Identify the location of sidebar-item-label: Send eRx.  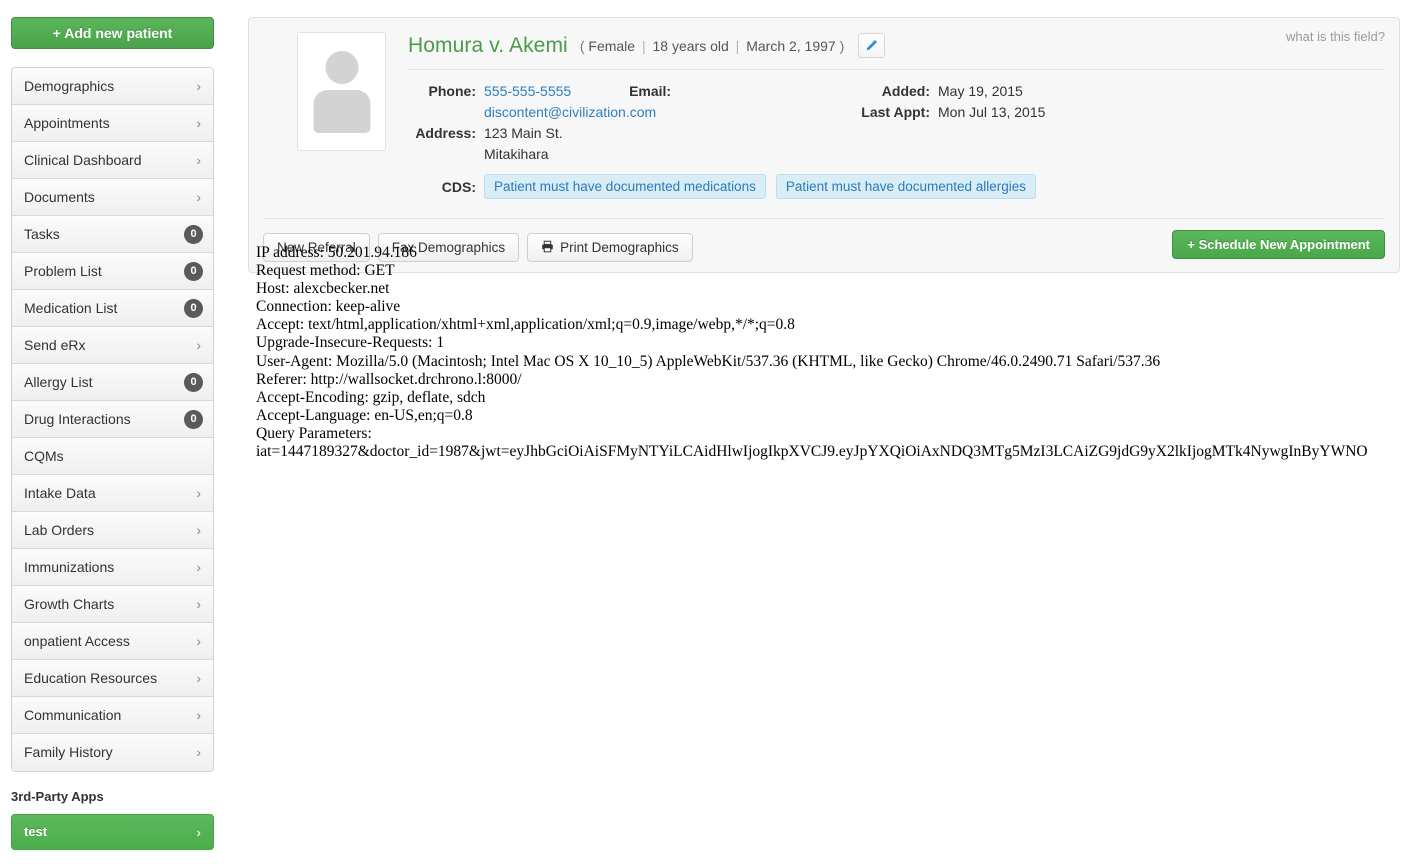
(55, 345).